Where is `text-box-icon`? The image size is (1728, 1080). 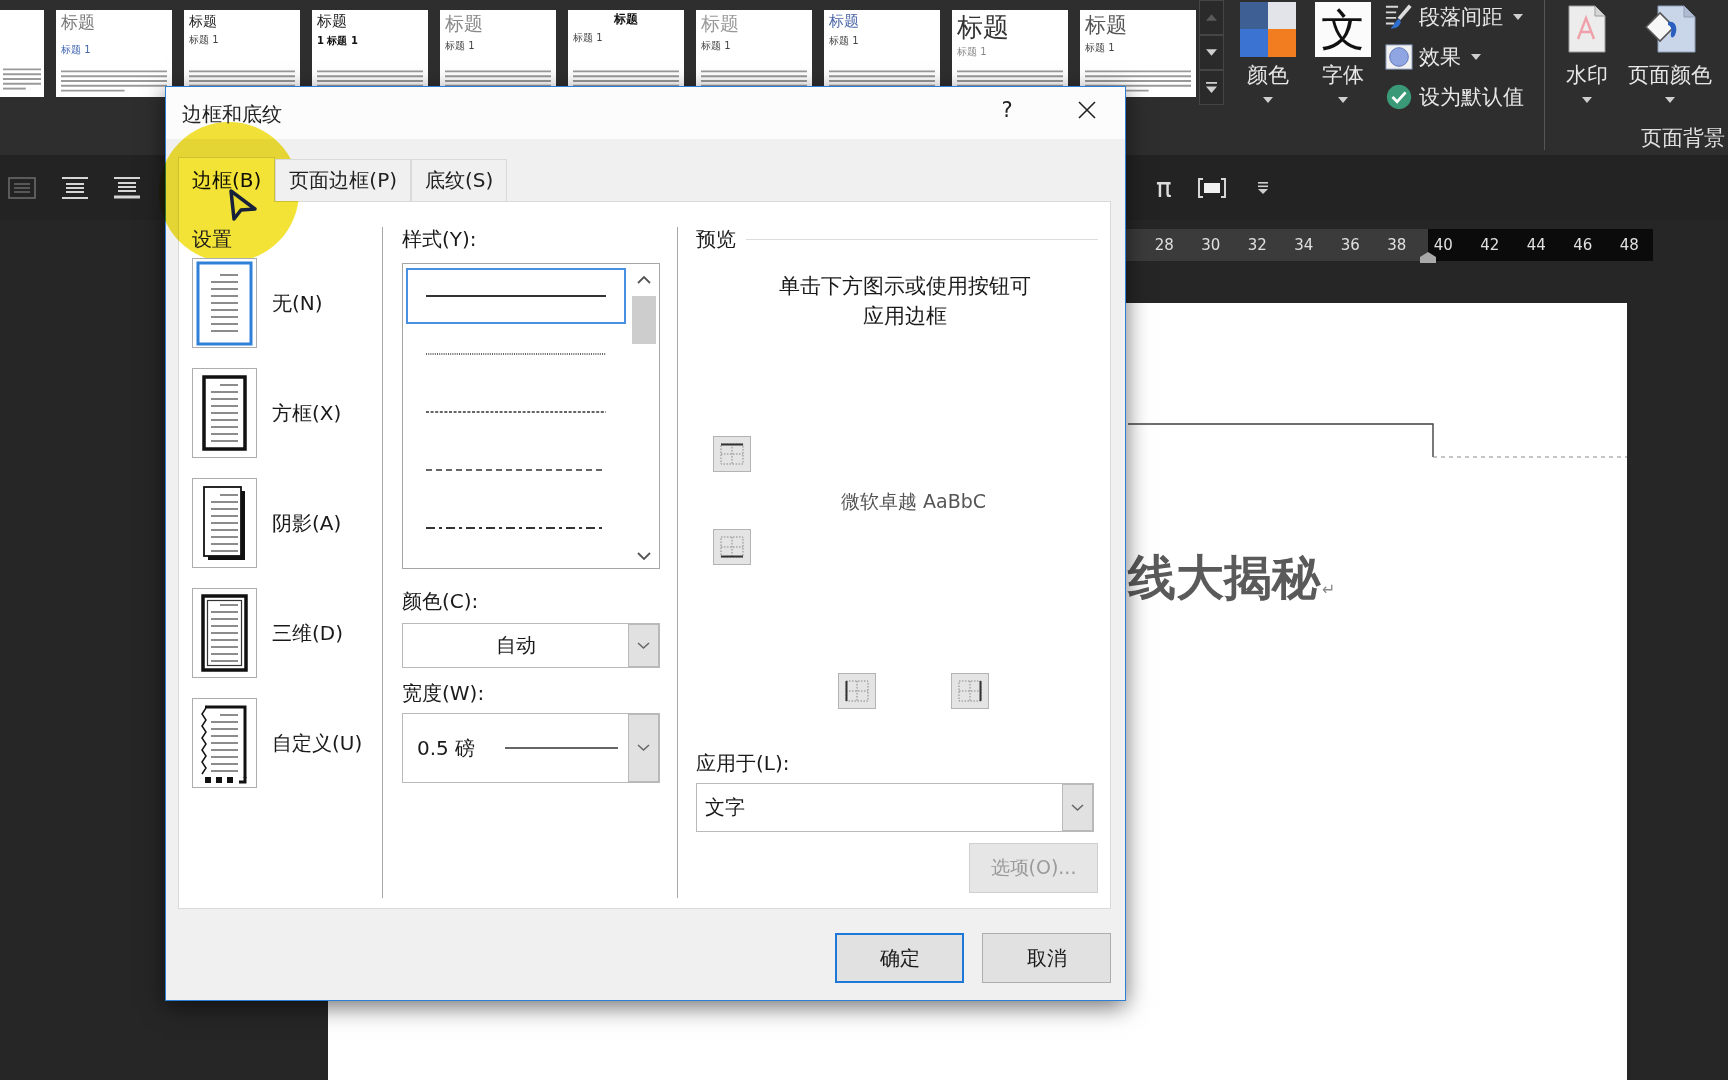 text-box-icon is located at coordinates (22, 187).